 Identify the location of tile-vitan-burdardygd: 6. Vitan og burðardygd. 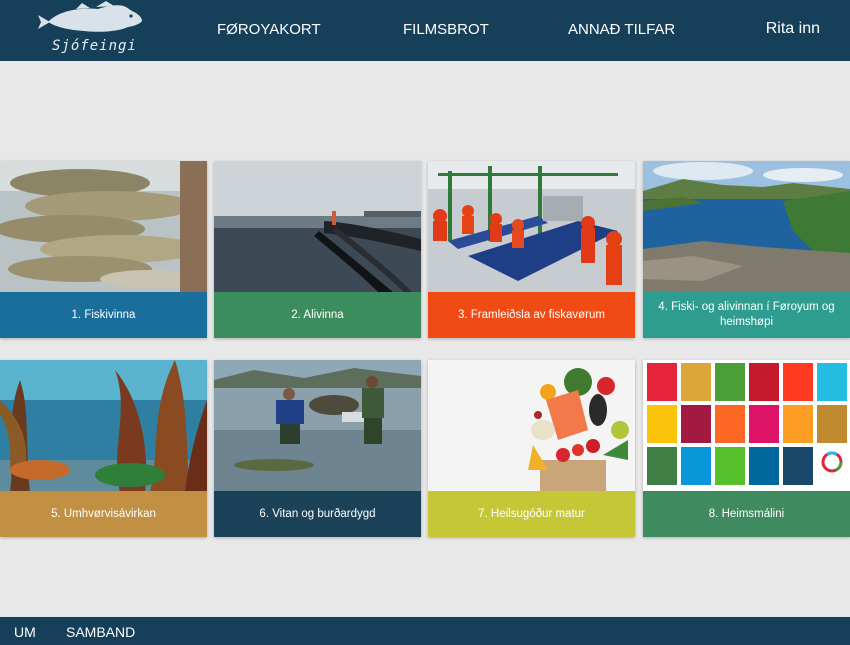
(317, 448).